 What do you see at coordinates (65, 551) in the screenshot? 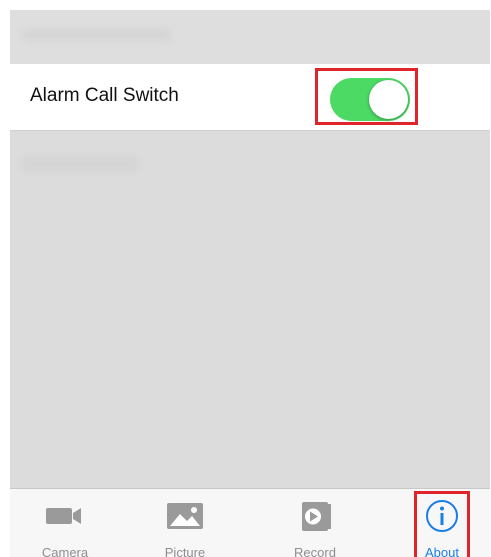
I see `tab-camera-label: Camera` at bounding box center [65, 551].